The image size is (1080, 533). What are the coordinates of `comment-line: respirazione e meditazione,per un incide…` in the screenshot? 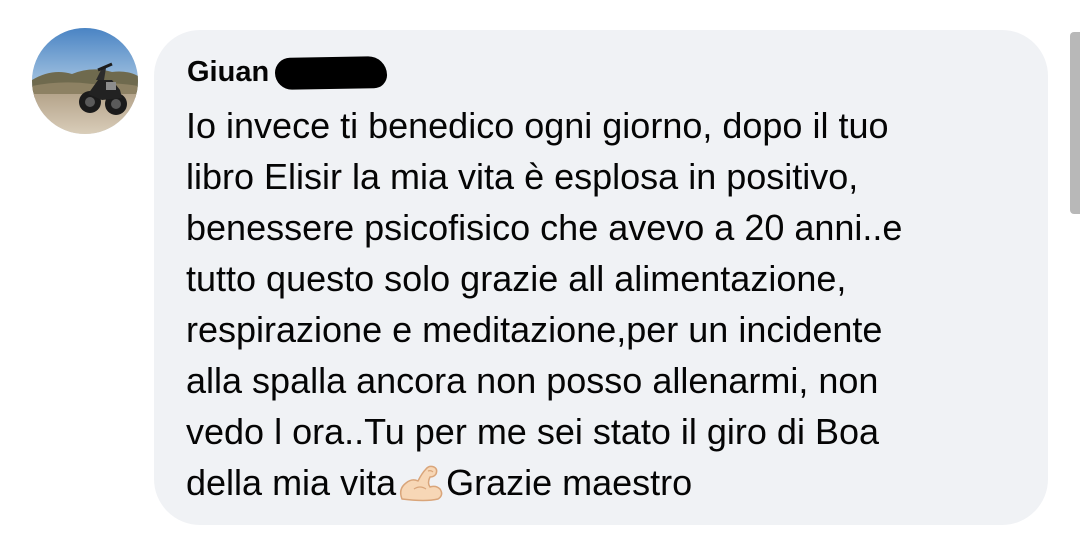 It's located at (534, 329).